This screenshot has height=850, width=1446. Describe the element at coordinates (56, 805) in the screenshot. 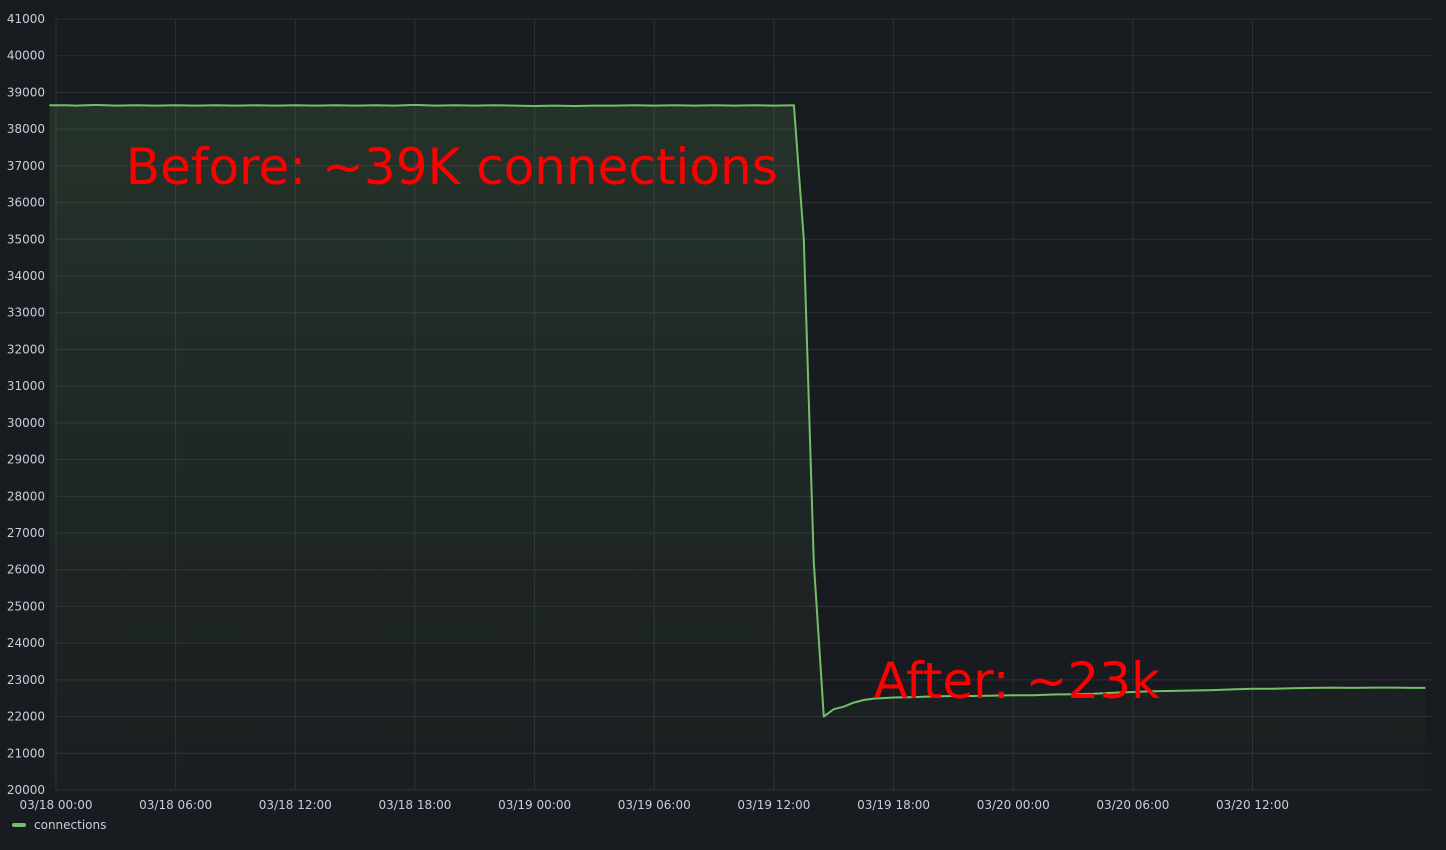

I see `x-tick-label: 03/18 00:00` at that location.